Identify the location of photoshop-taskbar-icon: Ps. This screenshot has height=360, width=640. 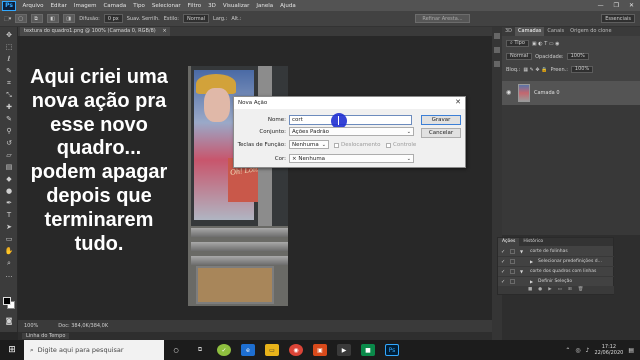
(392, 350).